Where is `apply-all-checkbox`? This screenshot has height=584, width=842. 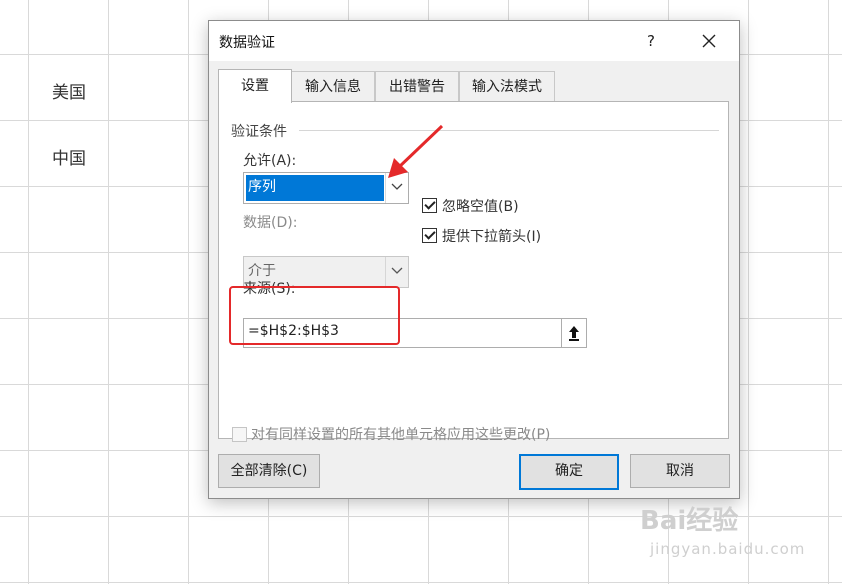 apply-all-checkbox is located at coordinates (239, 434).